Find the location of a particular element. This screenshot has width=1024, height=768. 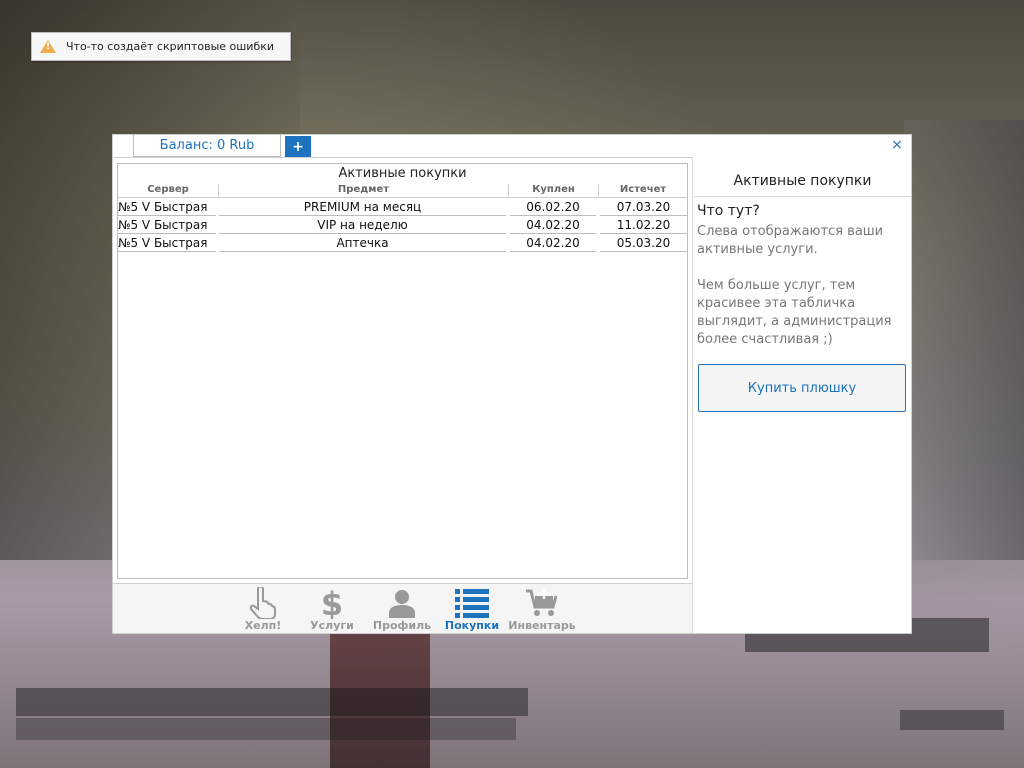

table-row: №5 V Быстрая Аптечка 04.02.20 05.03.20 is located at coordinates (402, 244).